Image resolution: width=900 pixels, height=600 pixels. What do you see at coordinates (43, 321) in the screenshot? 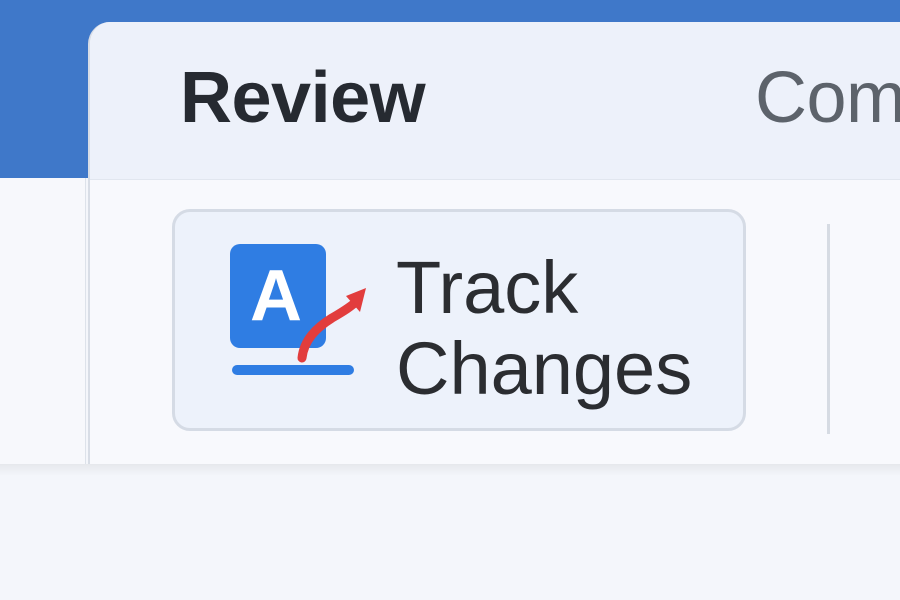
I see `left-pane` at bounding box center [43, 321].